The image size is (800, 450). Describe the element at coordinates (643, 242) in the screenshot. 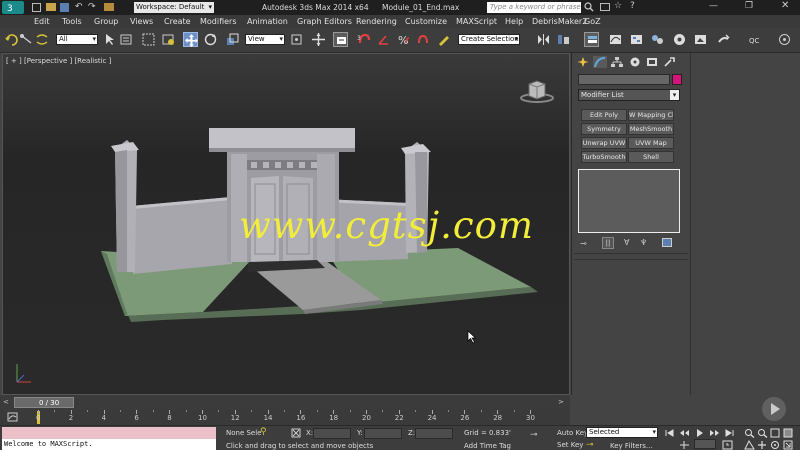

I see `remove-modifier-icon: ♆` at that location.